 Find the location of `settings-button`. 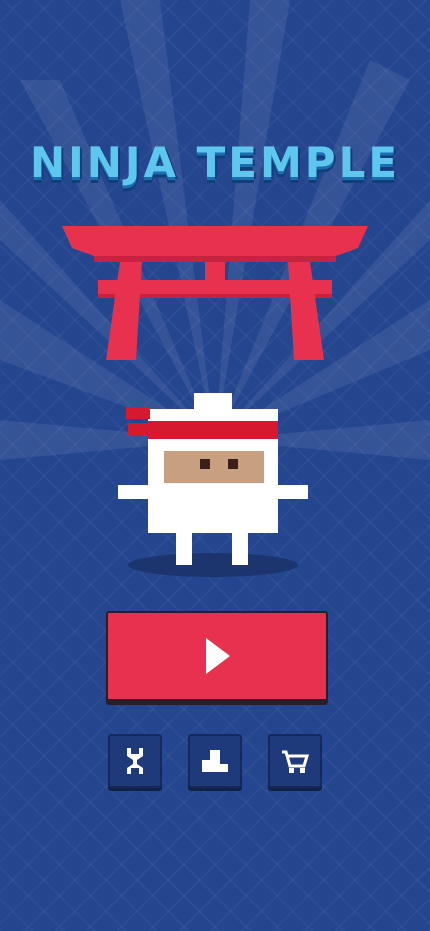

settings-button is located at coordinates (135, 761).